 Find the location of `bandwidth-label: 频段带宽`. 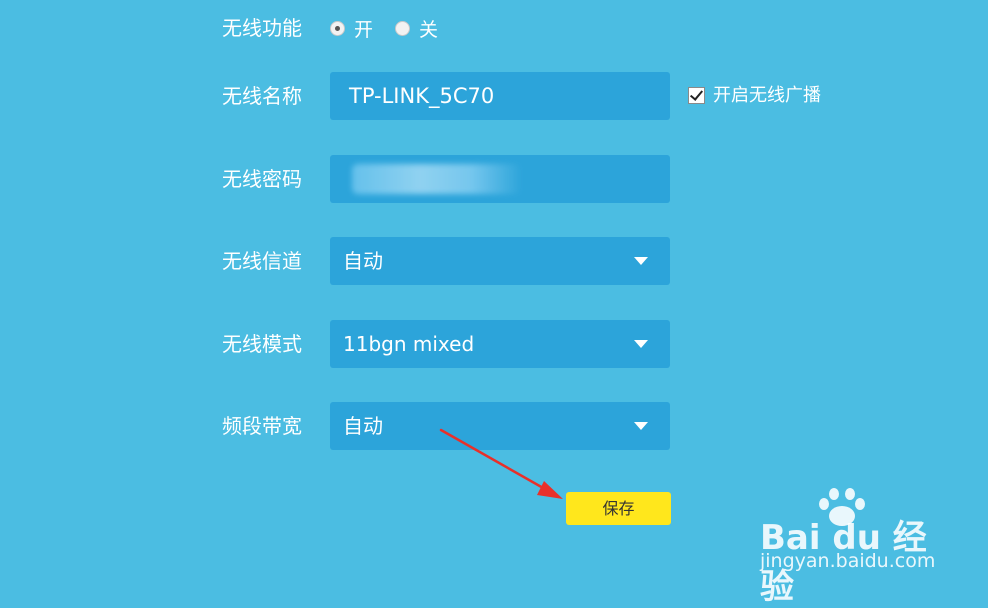

bandwidth-label: 频段带宽 is located at coordinates (262, 426).